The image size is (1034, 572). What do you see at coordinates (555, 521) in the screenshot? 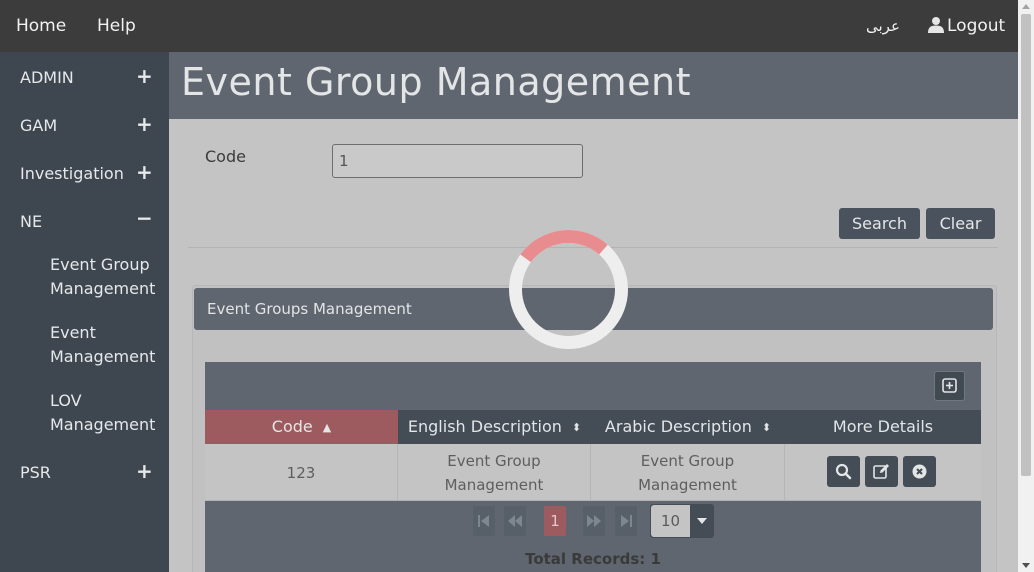
I see `page-1-button: 1` at bounding box center [555, 521].